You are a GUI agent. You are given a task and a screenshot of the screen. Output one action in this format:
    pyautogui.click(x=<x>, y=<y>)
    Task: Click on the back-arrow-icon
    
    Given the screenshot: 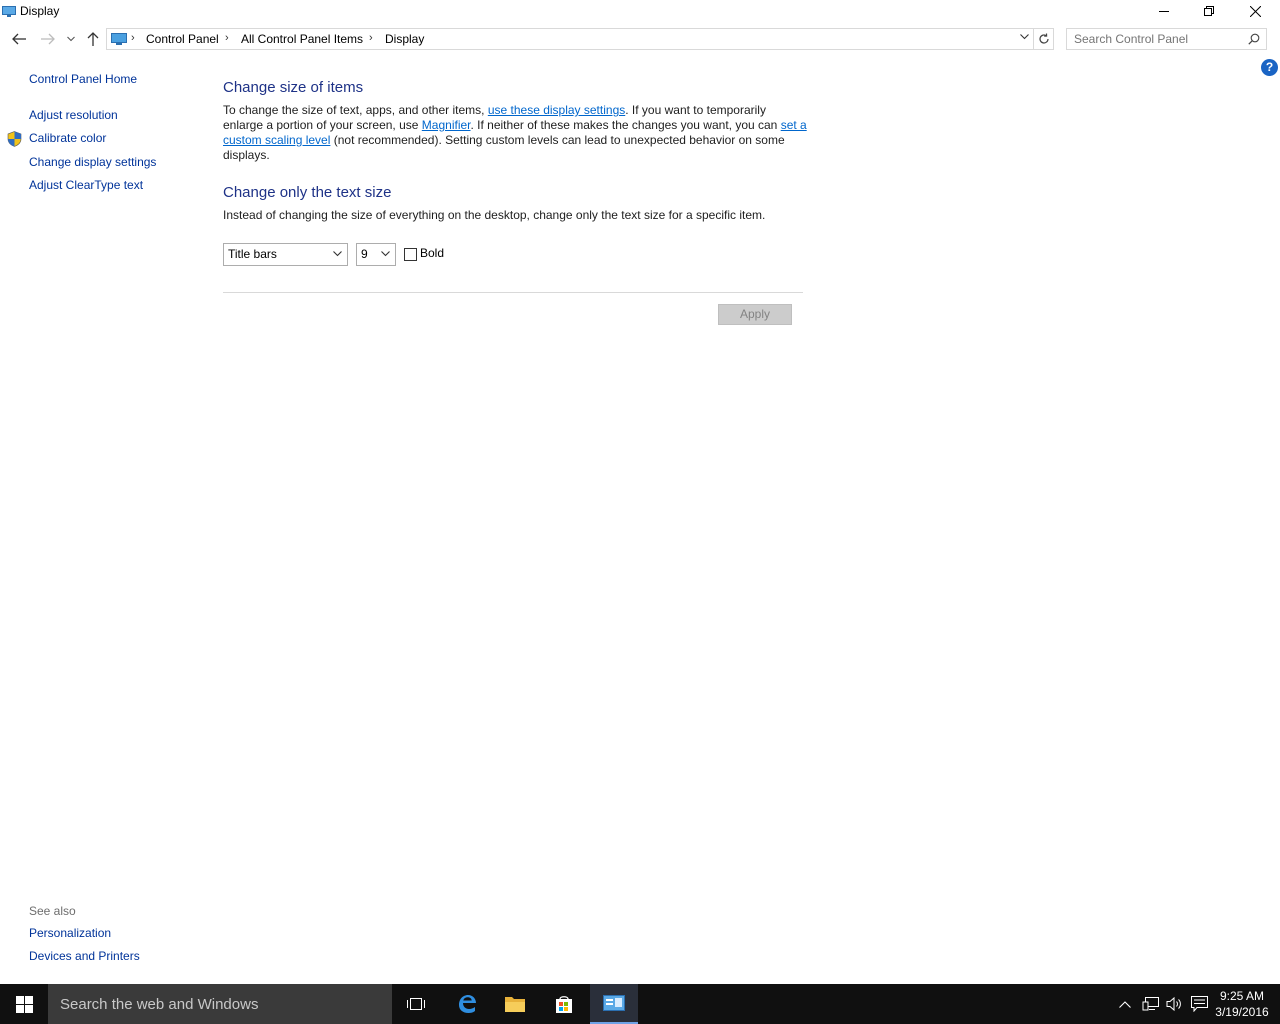 What is the action you would take?
    pyautogui.click(x=19, y=39)
    